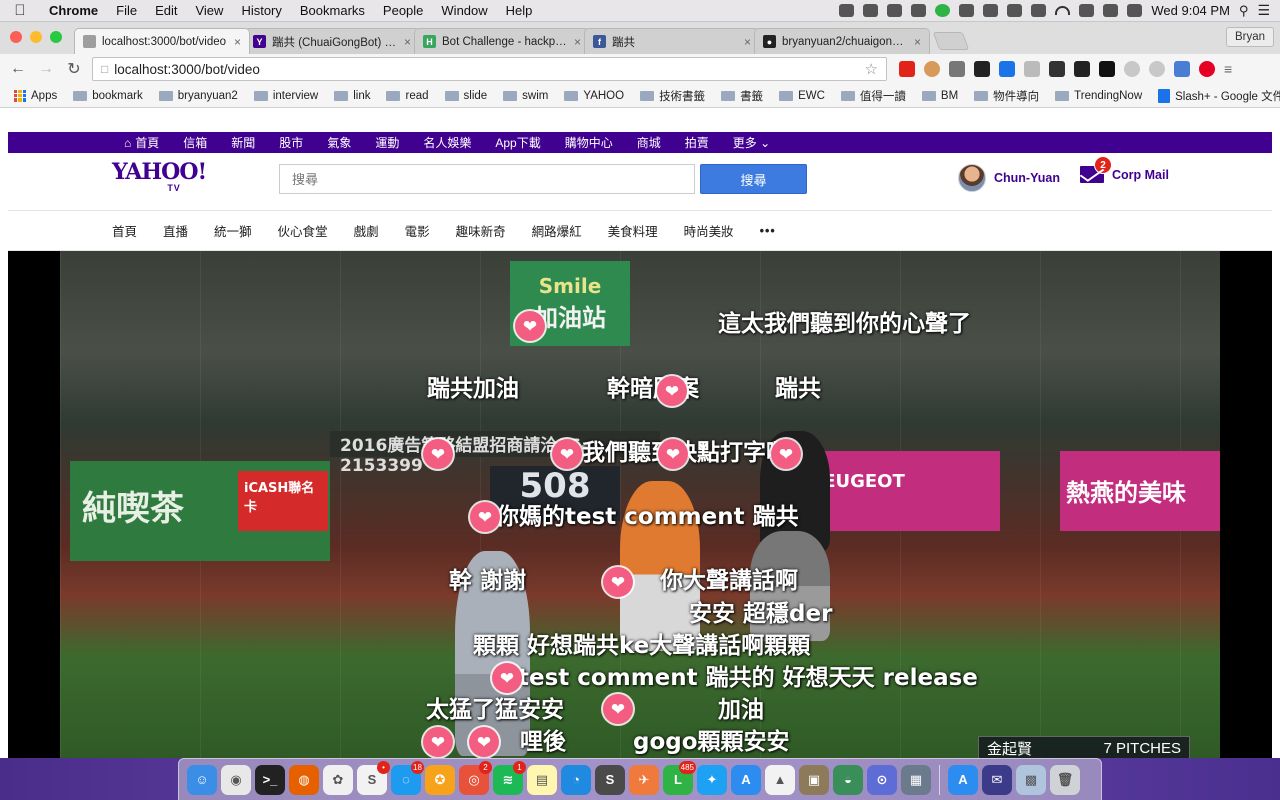  I want to click on mail-label: Corp Mail, so click(1140, 175).